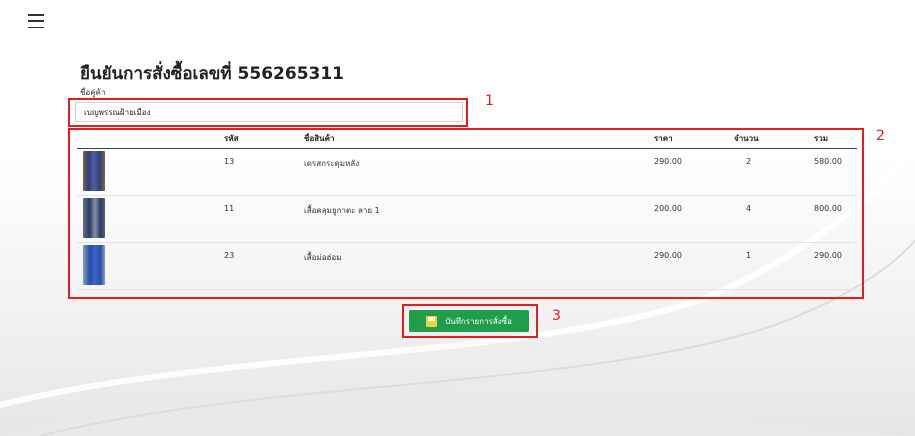 The height and width of the screenshot is (436, 915). I want to click on header-image, so click(149, 139).